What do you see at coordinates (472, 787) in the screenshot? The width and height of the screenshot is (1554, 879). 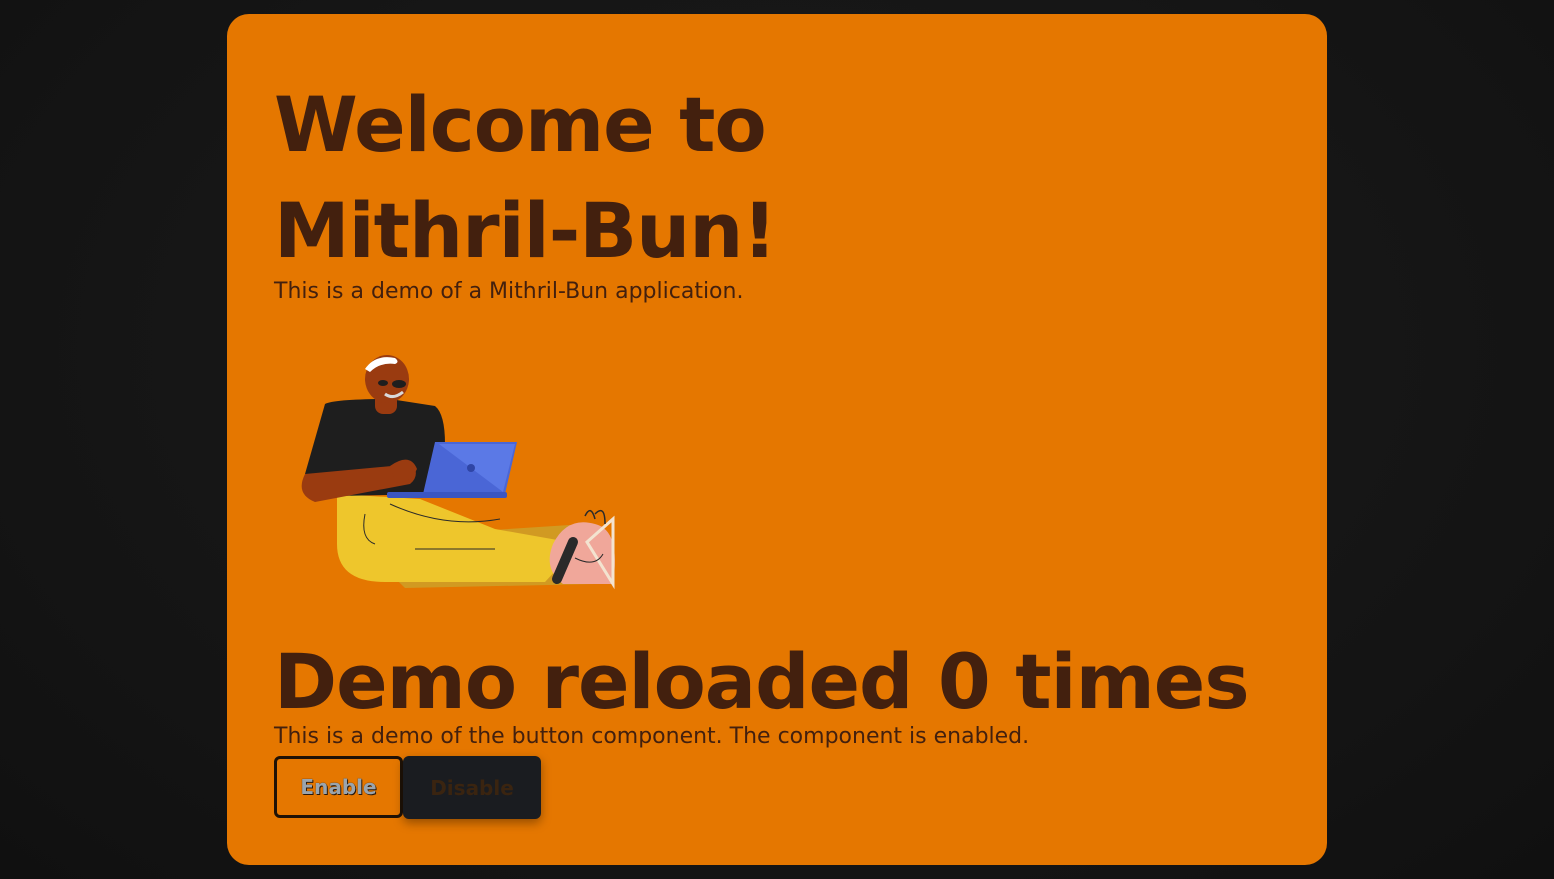 I see `disable-button: Disable` at bounding box center [472, 787].